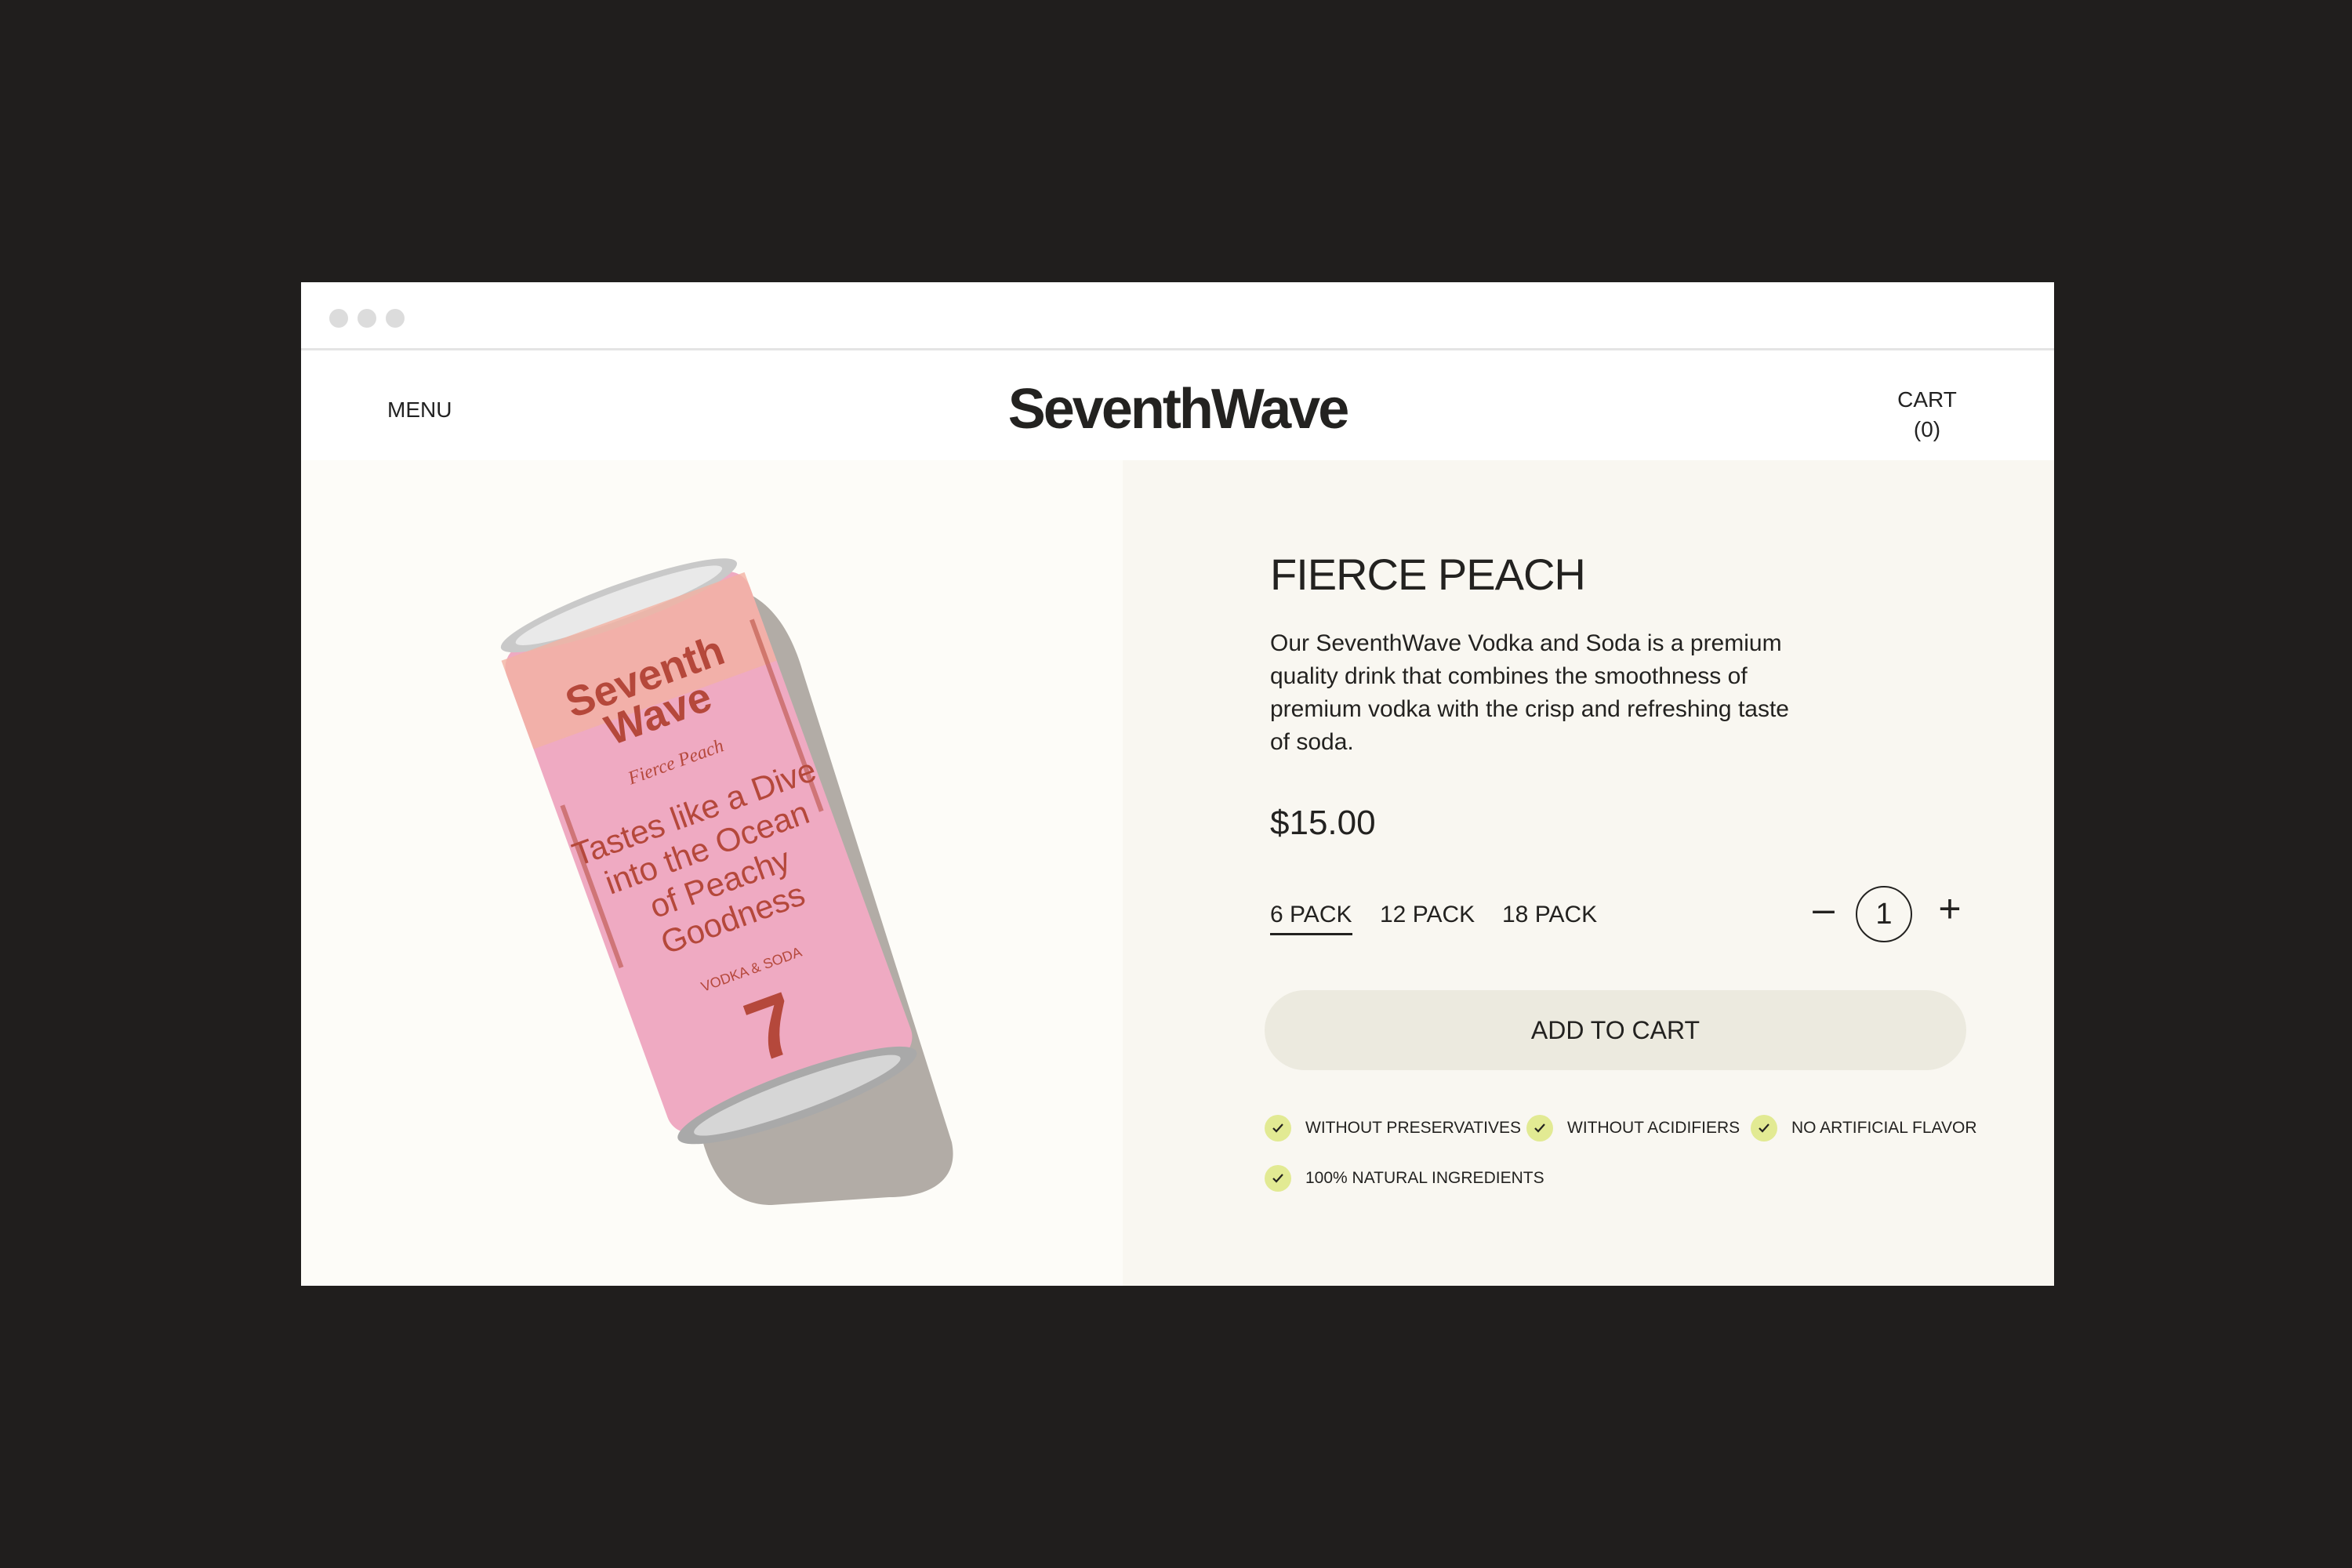 This screenshot has width=2352, height=1568. What do you see at coordinates (1927, 399) in the screenshot?
I see `cart-label: CART` at bounding box center [1927, 399].